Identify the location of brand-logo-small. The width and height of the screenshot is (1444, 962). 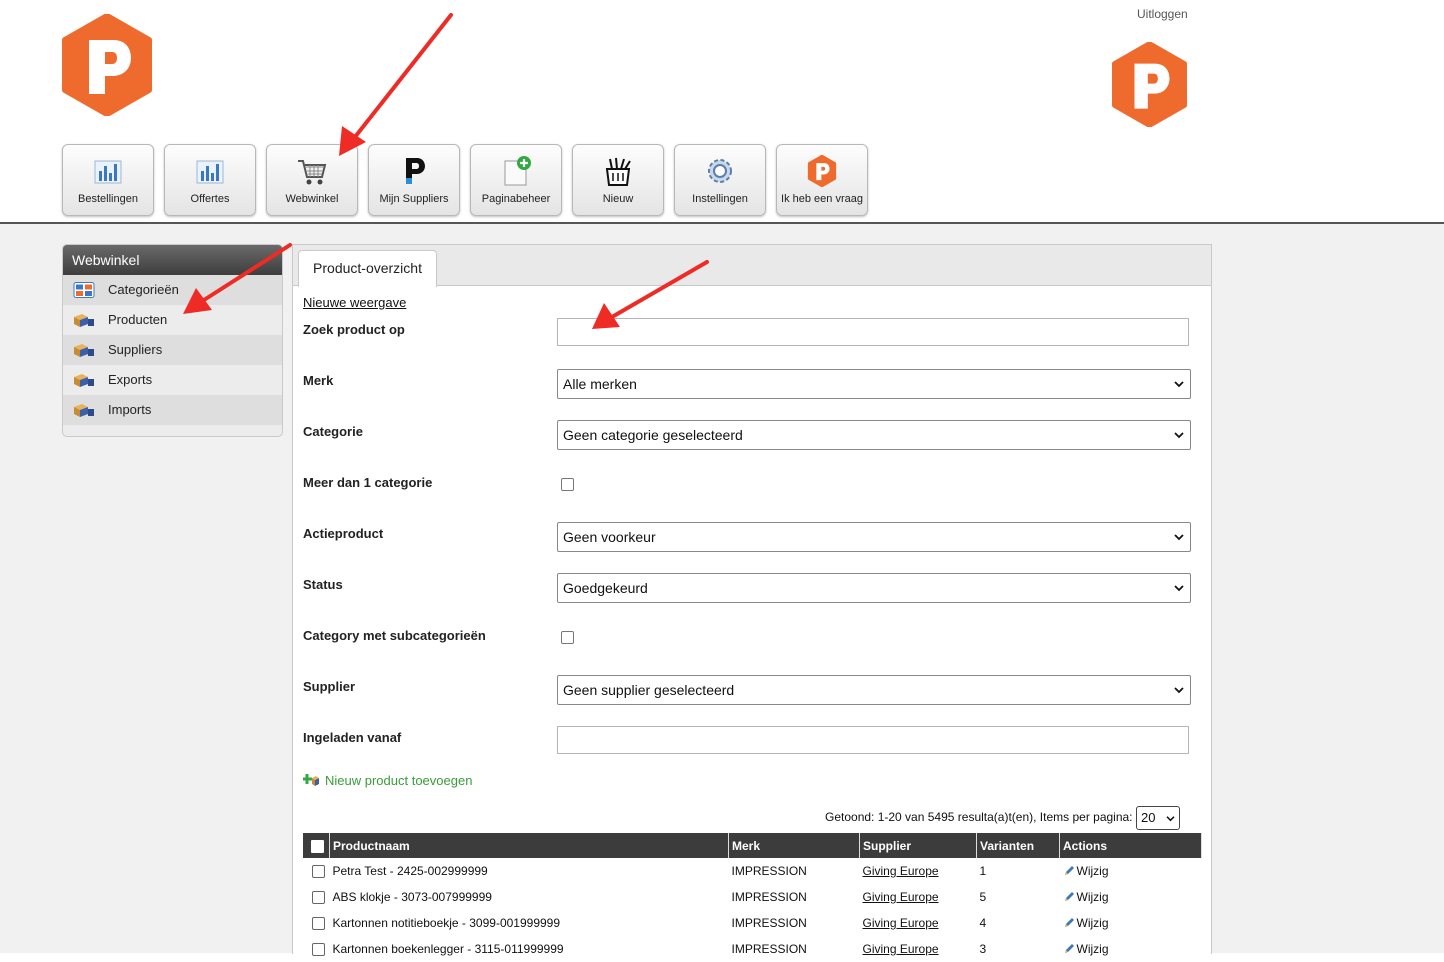
(1149, 84).